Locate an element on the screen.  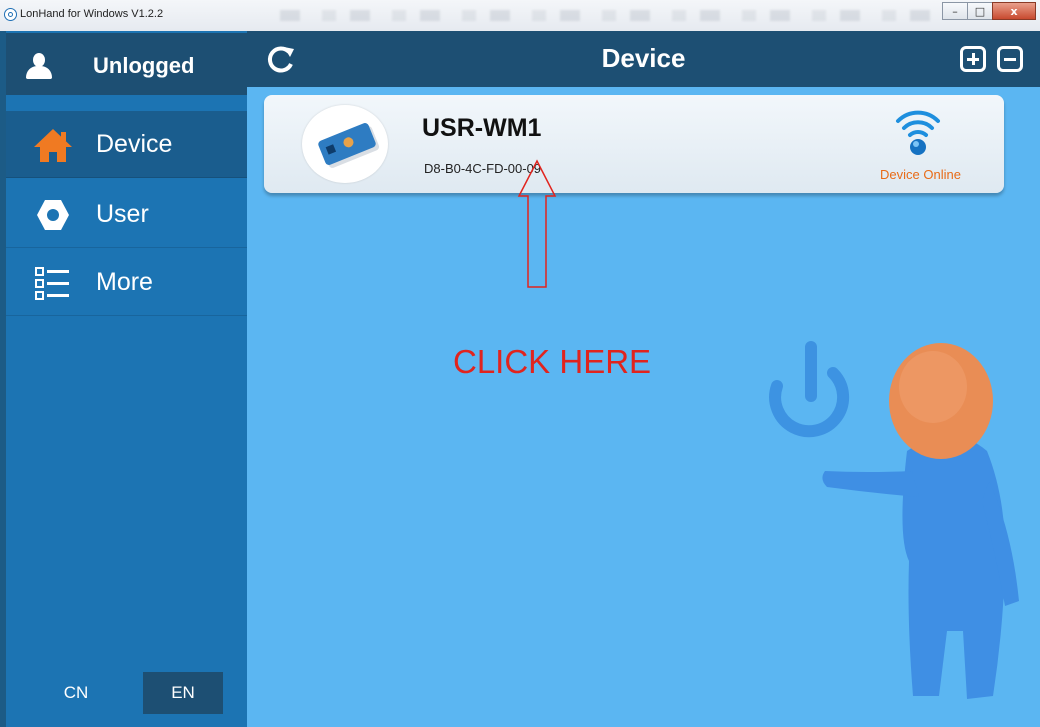
app-icon is located at coordinates (10, 14).